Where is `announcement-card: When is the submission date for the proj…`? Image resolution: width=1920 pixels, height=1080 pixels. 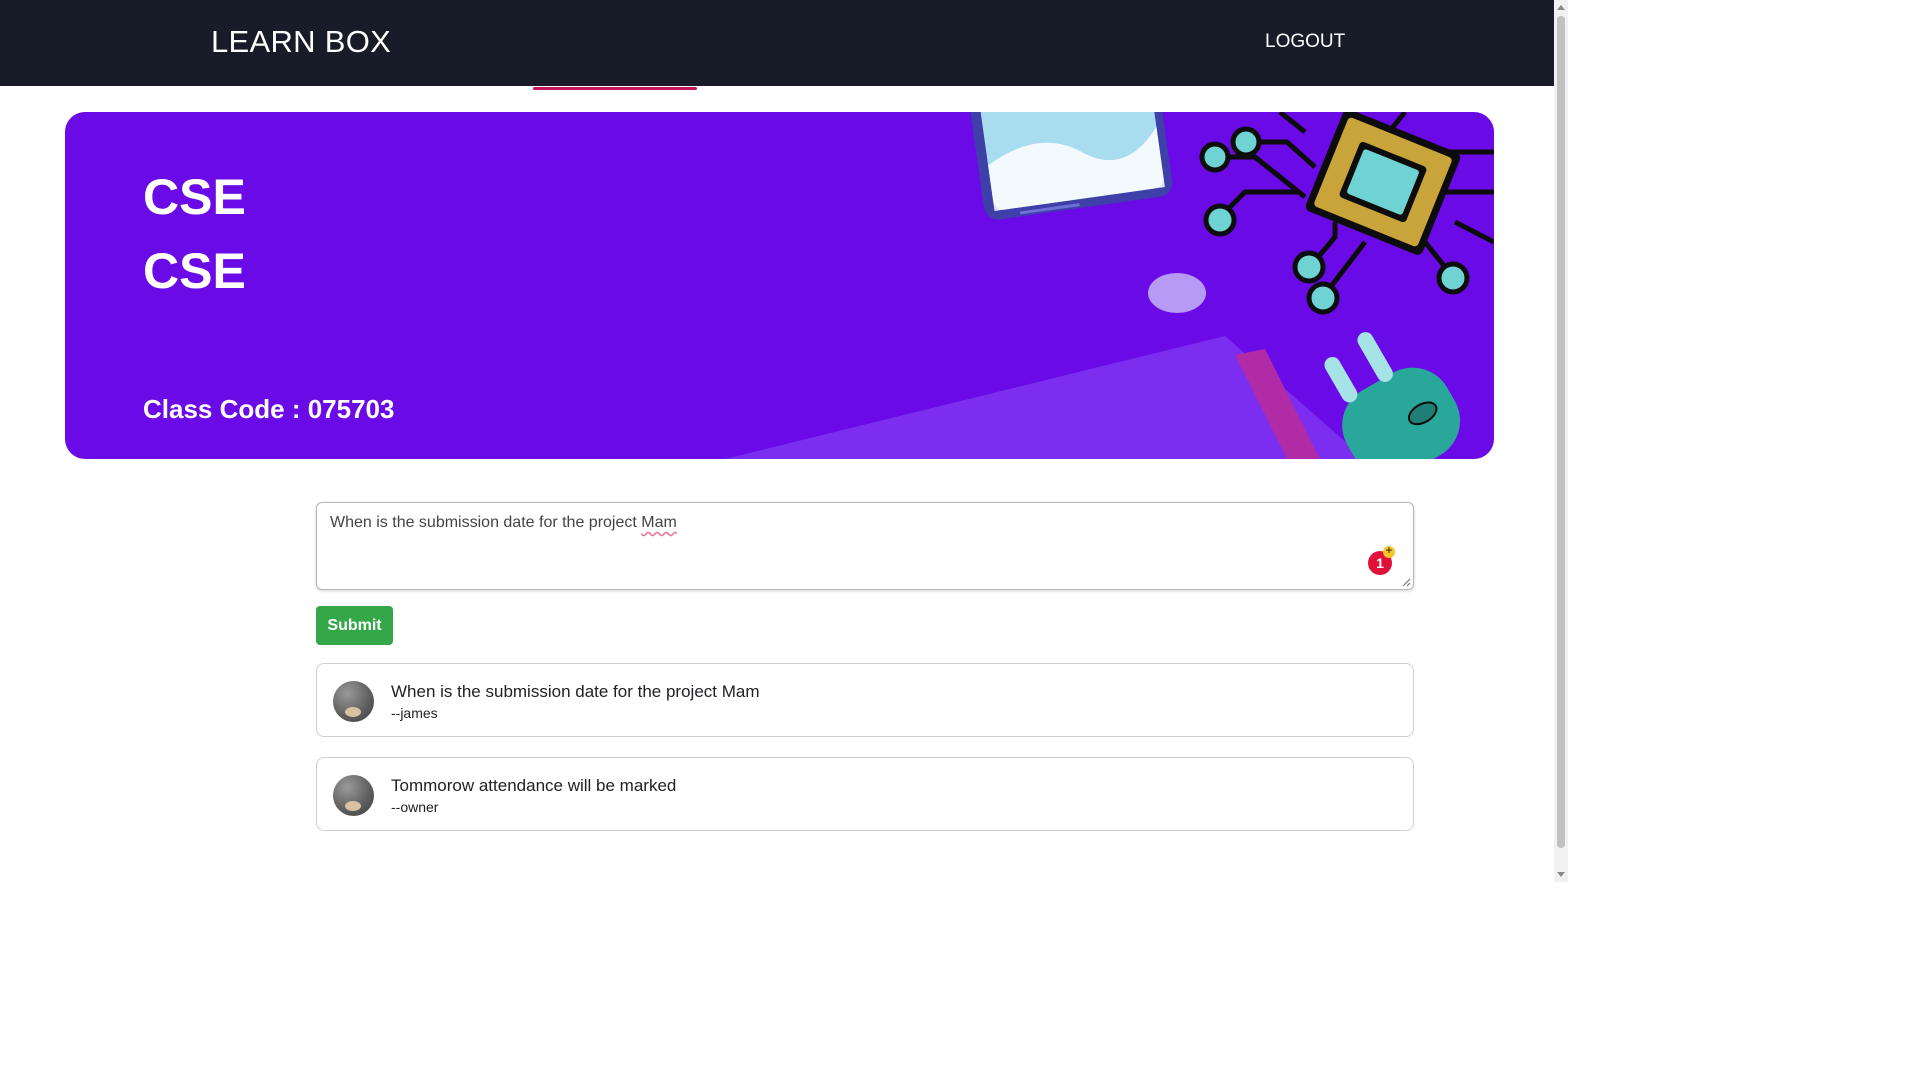
announcement-card: When is the submission date for the proj… is located at coordinates (865, 700).